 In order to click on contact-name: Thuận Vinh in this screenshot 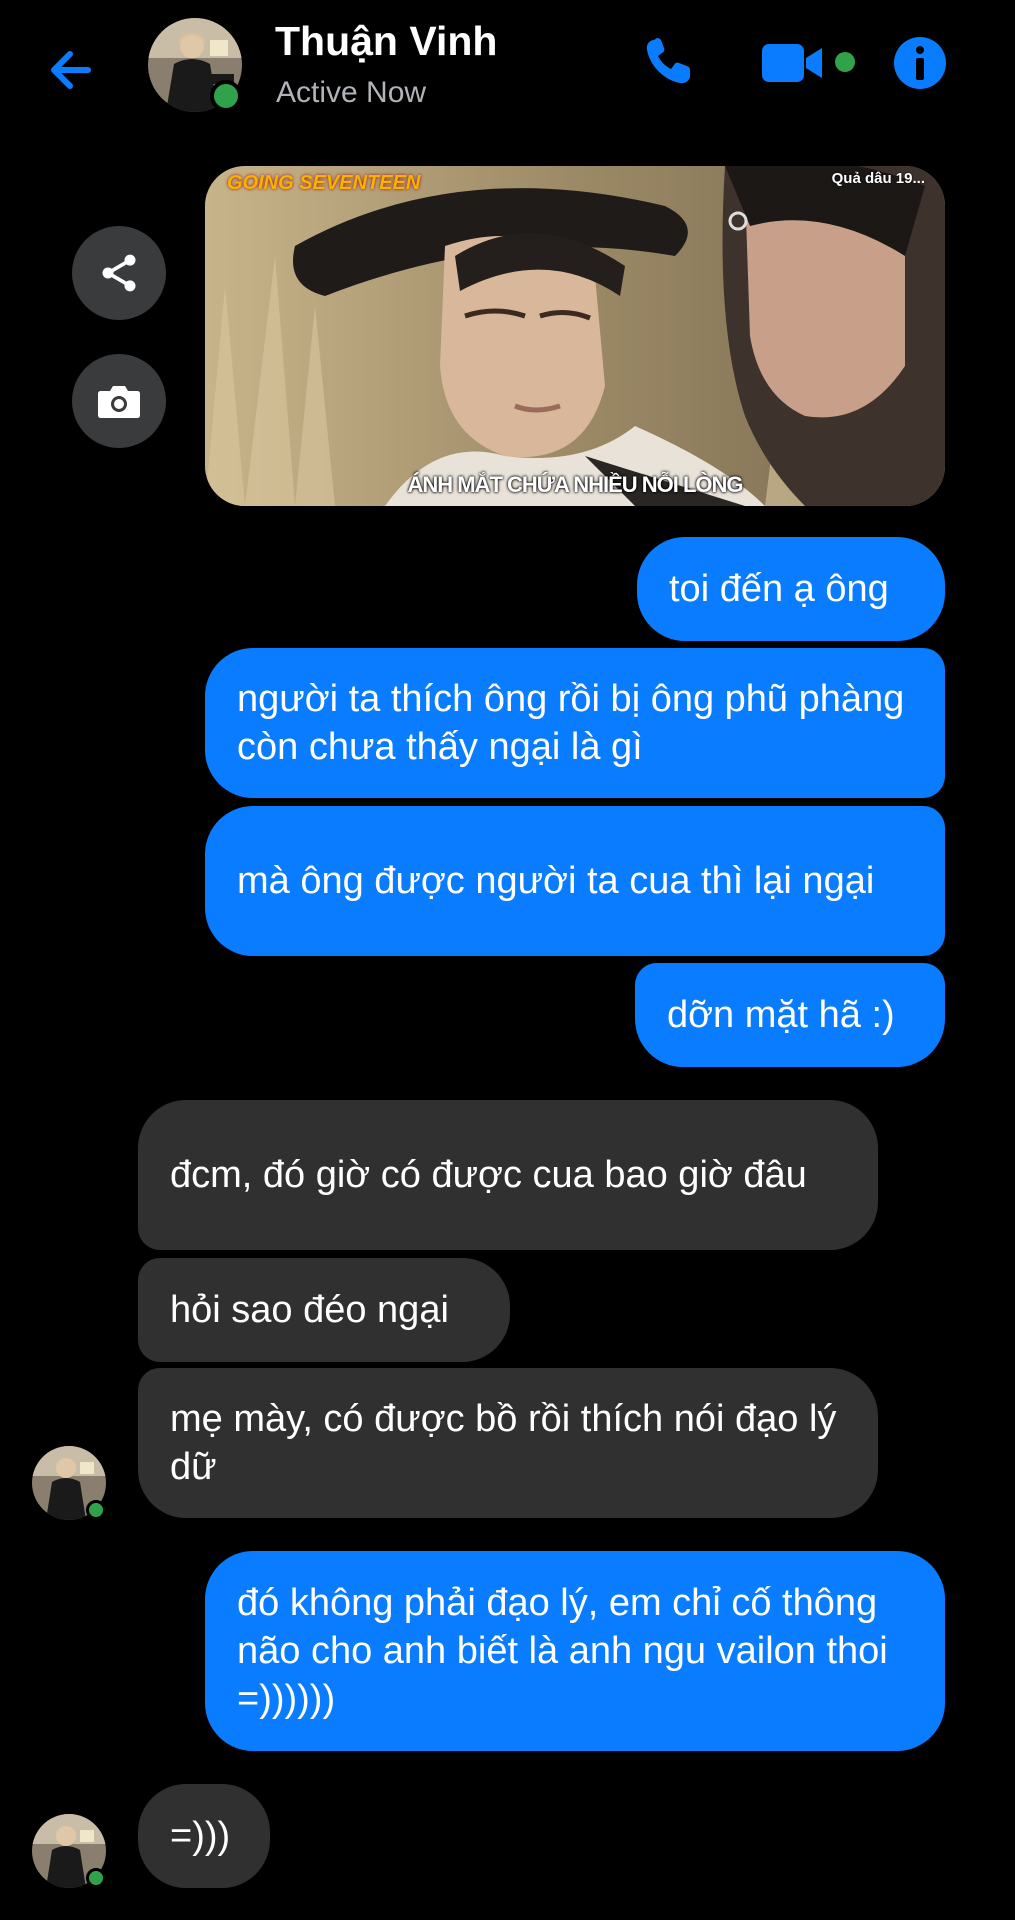, I will do `click(386, 41)`.